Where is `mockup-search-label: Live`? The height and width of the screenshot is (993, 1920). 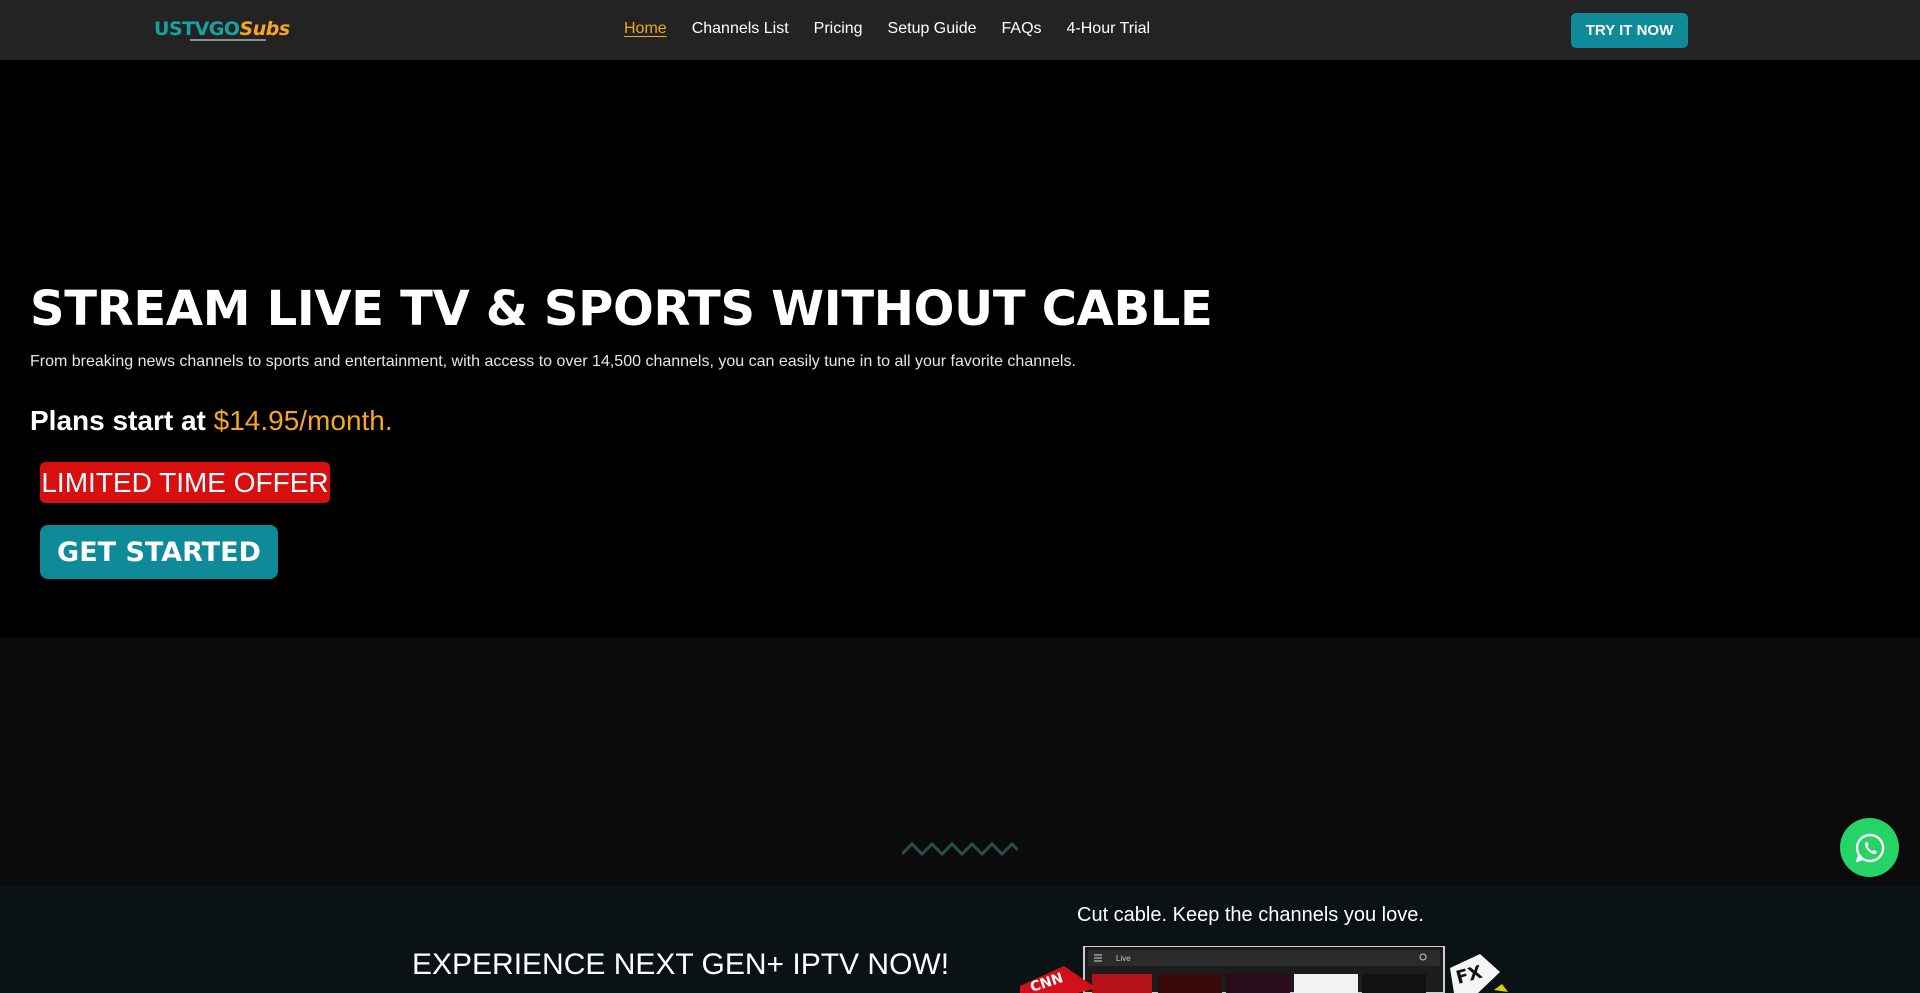 mockup-search-label: Live is located at coordinates (1123, 958).